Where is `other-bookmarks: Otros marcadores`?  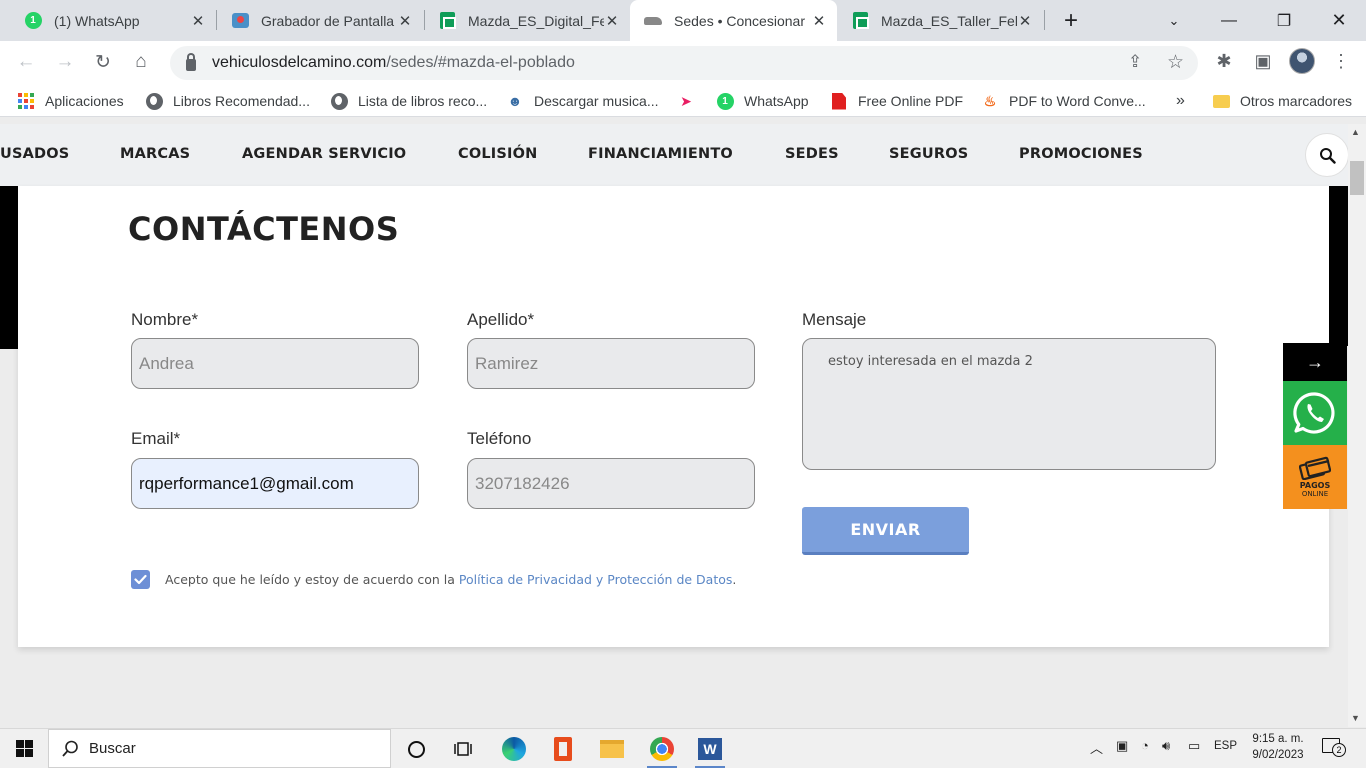
other-bookmarks: Otros marcadores is located at coordinates (1282, 101).